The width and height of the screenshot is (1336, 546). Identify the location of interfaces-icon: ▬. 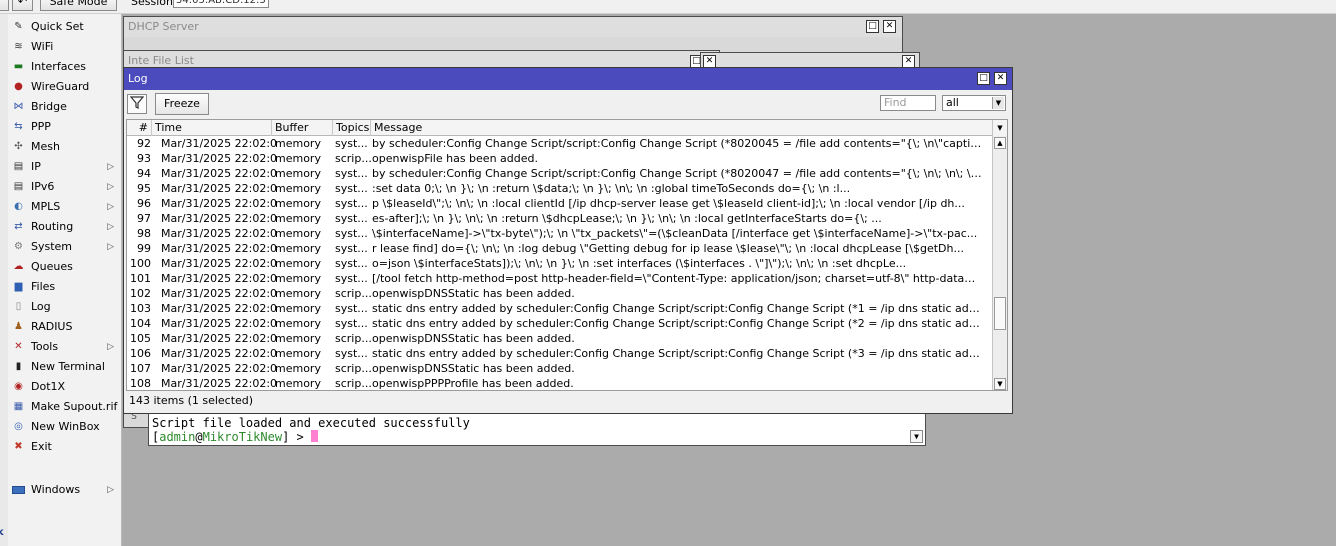
(18, 66).